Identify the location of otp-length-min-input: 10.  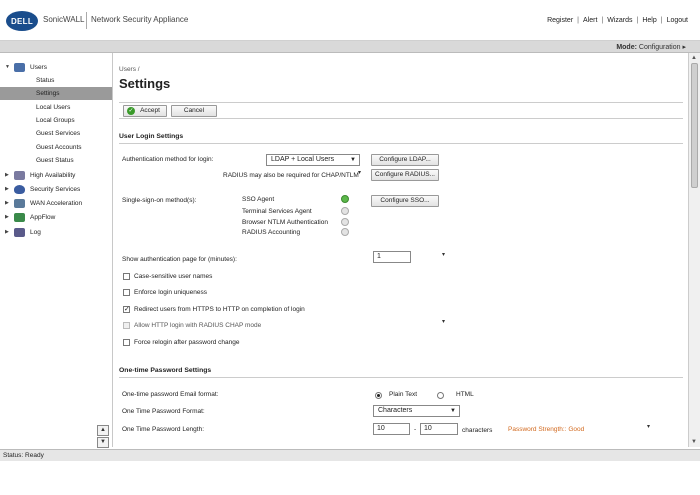
(391, 429).